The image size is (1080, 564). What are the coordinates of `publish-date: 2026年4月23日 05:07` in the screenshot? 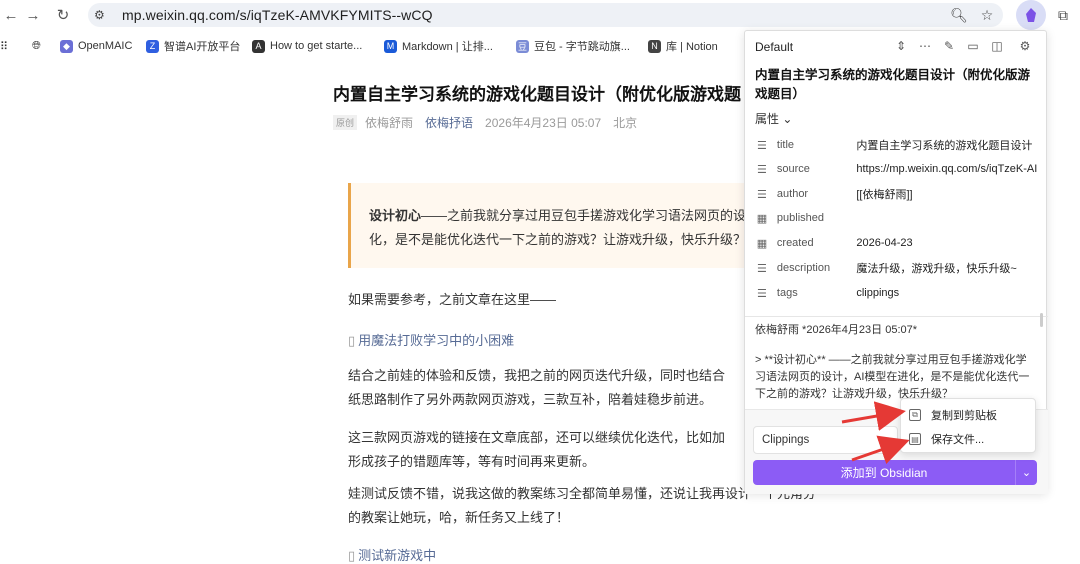 It's located at (543, 123).